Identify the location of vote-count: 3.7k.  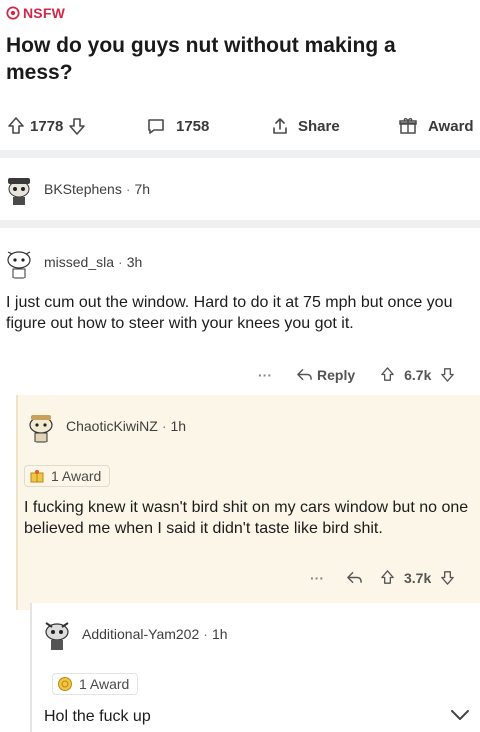
(418, 577).